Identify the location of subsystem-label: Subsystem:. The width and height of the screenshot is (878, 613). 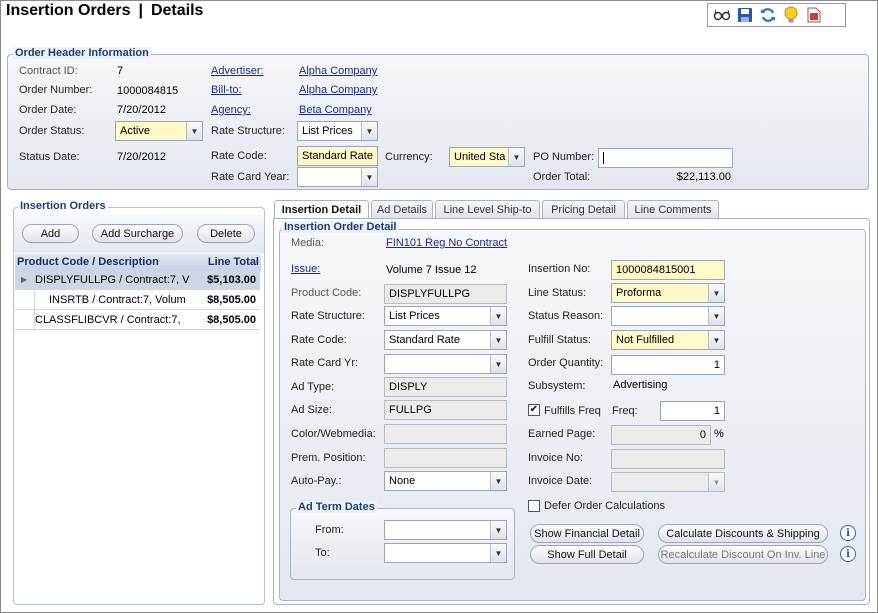
(557, 386).